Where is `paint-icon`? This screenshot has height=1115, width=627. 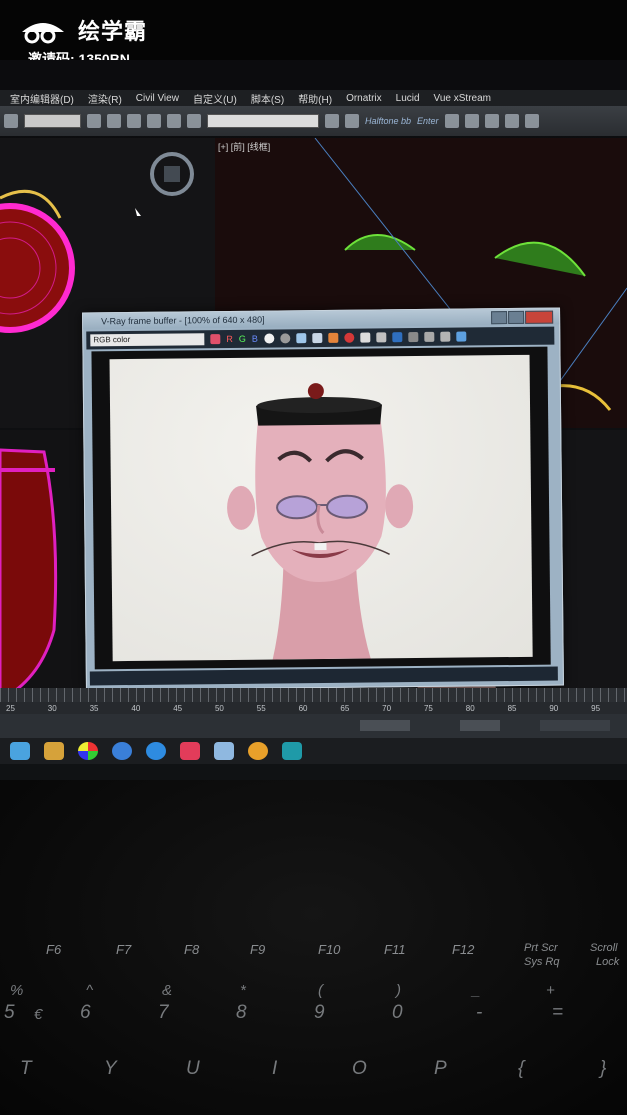
paint-icon is located at coordinates (258, 751).